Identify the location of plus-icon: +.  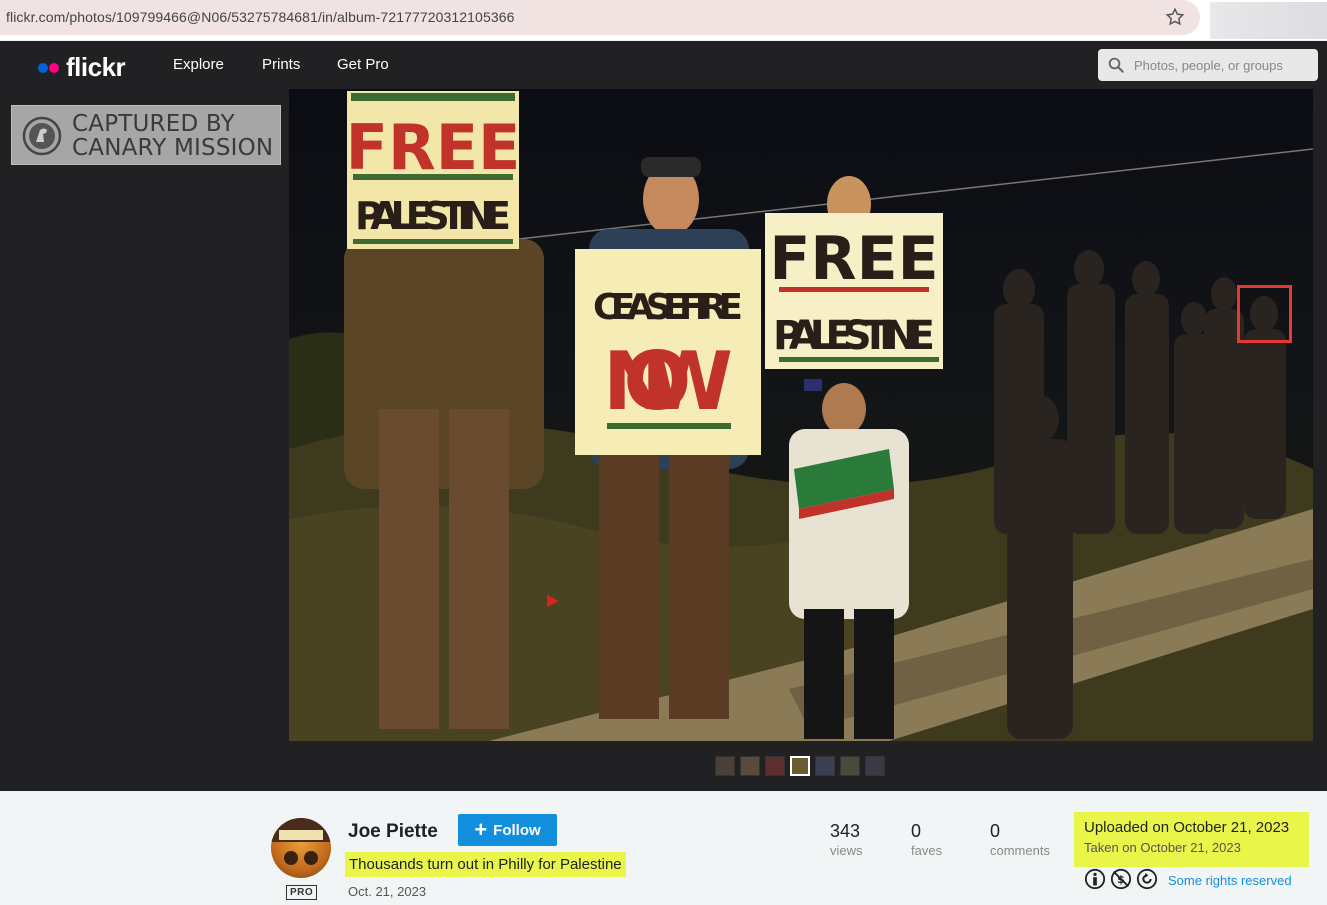
(481, 829).